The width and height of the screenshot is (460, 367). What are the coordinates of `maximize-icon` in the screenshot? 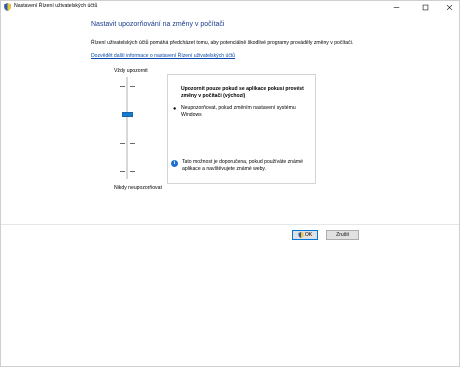 It's located at (425, 7).